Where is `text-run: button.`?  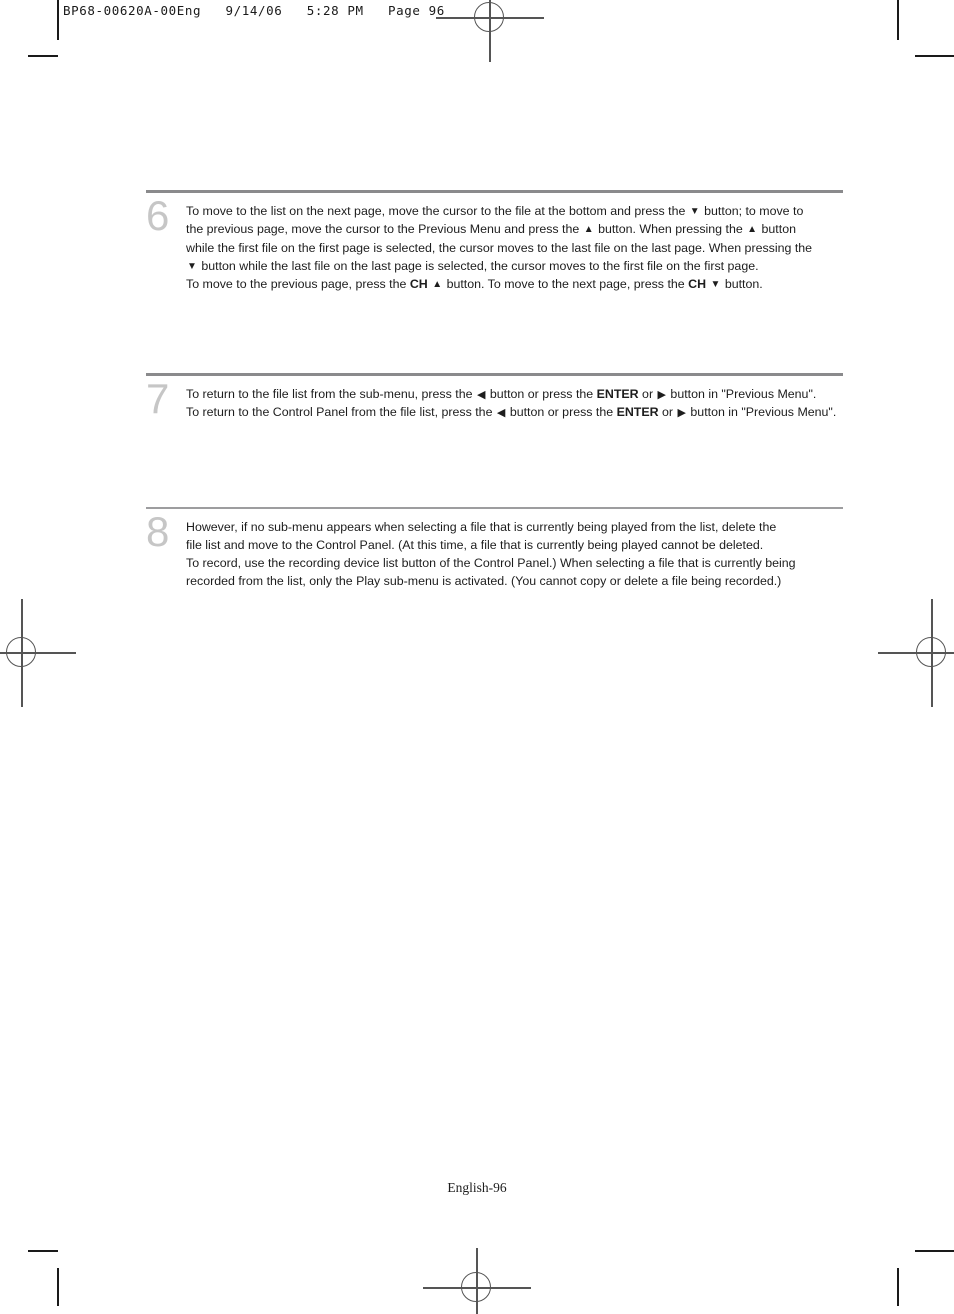 text-run: button. is located at coordinates (742, 284).